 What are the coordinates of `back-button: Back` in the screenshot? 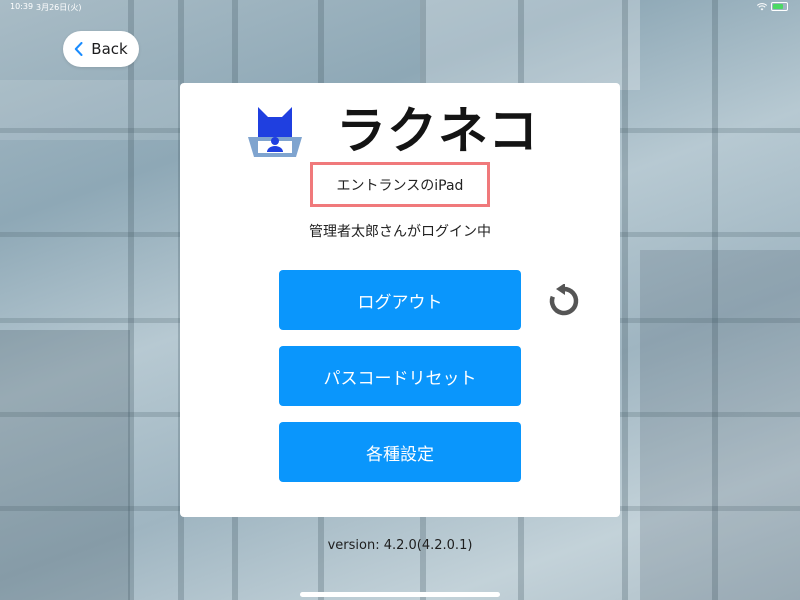 It's located at (101, 49).